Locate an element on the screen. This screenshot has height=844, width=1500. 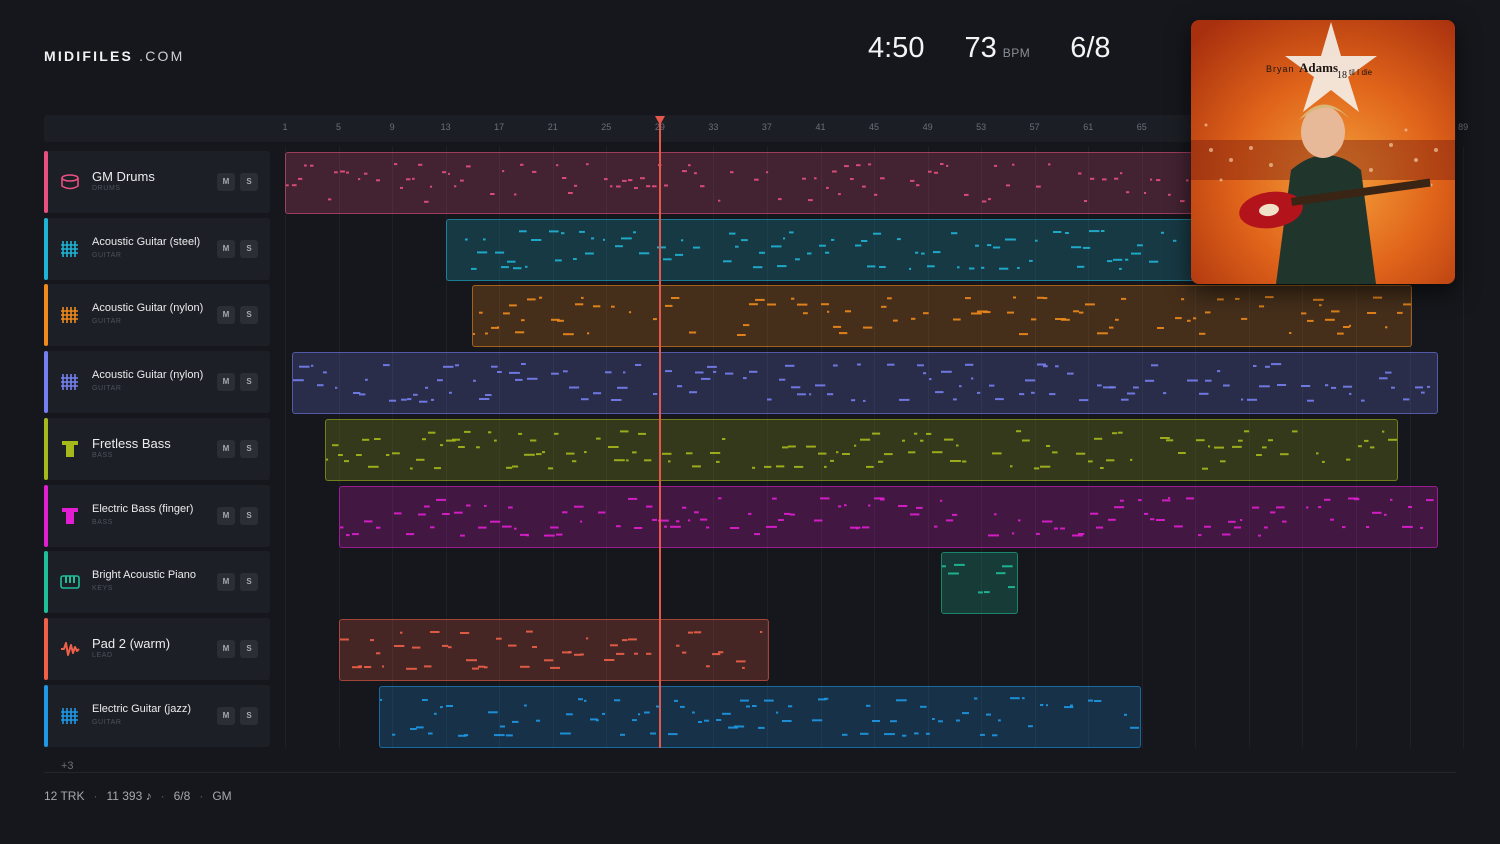
track-row: Fretless Bass BASS M S is located at coordinates (157, 448).